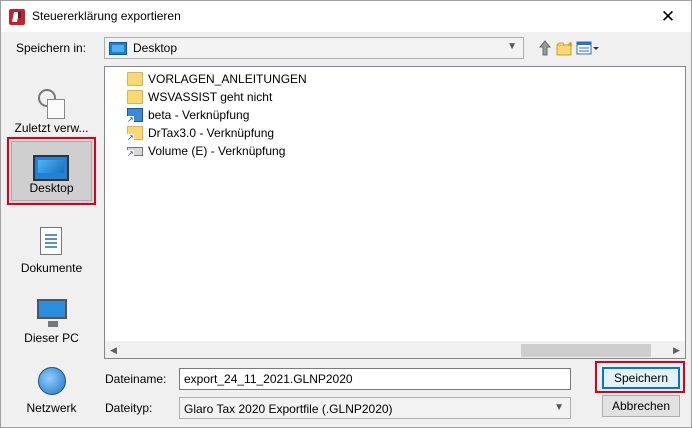 The height and width of the screenshot is (428, 692). What do you see at coordinates (136, 379) in the screenshot?
I see `filename-label: Dateiname:` at bounding box center [136, 379].